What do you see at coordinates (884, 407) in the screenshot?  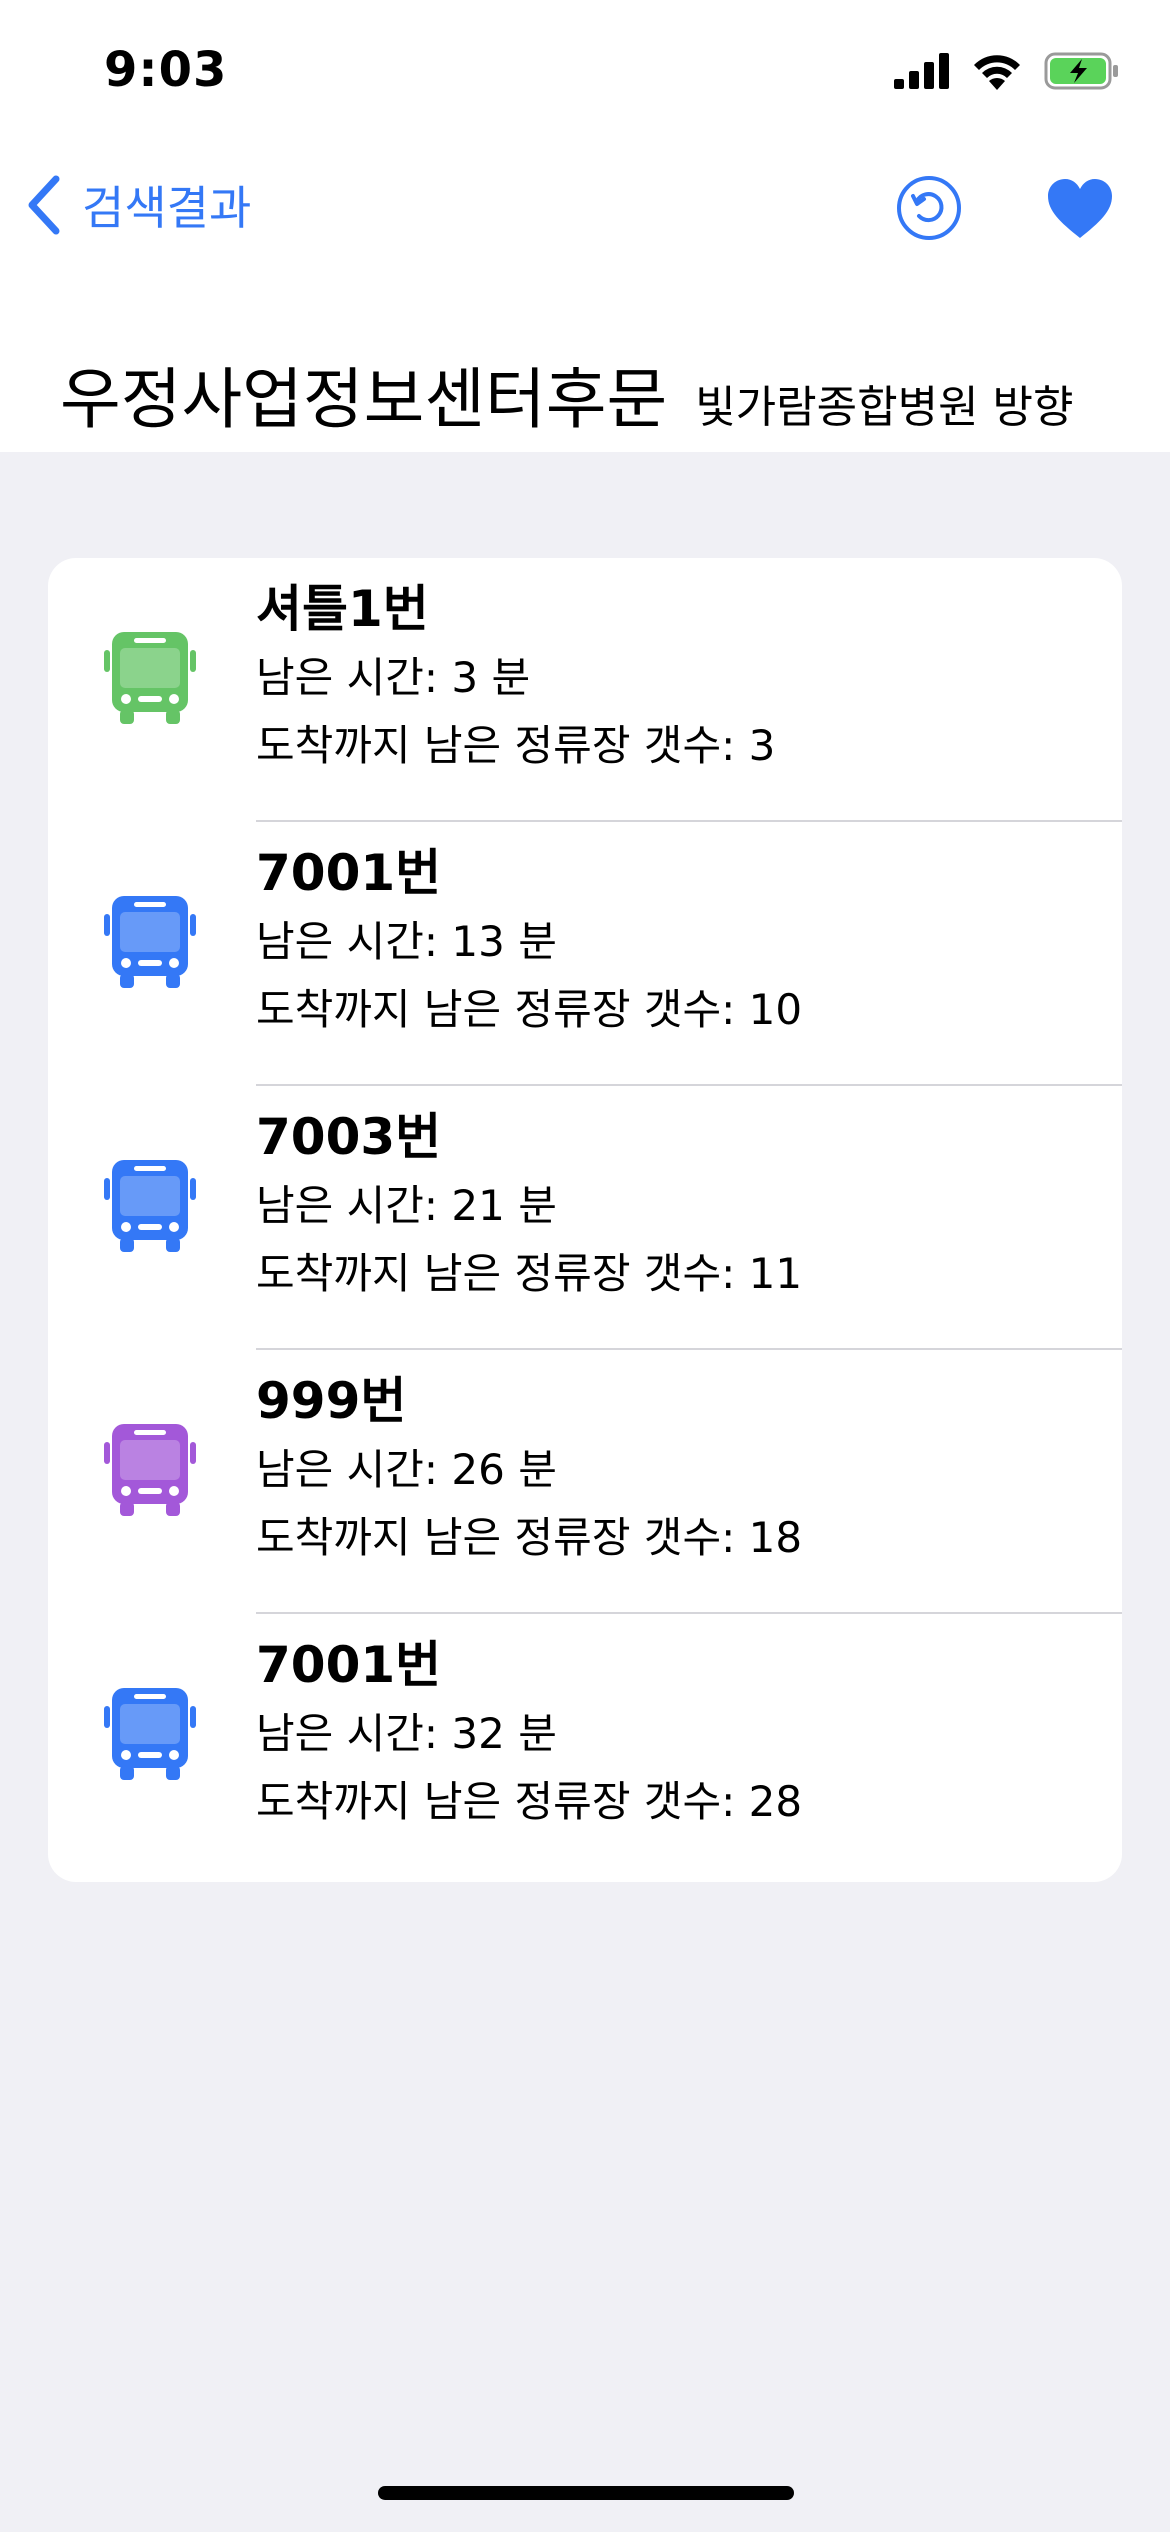 I see `direction-label: 빛가람종합병원 방향` at bounding box center [884, 407].